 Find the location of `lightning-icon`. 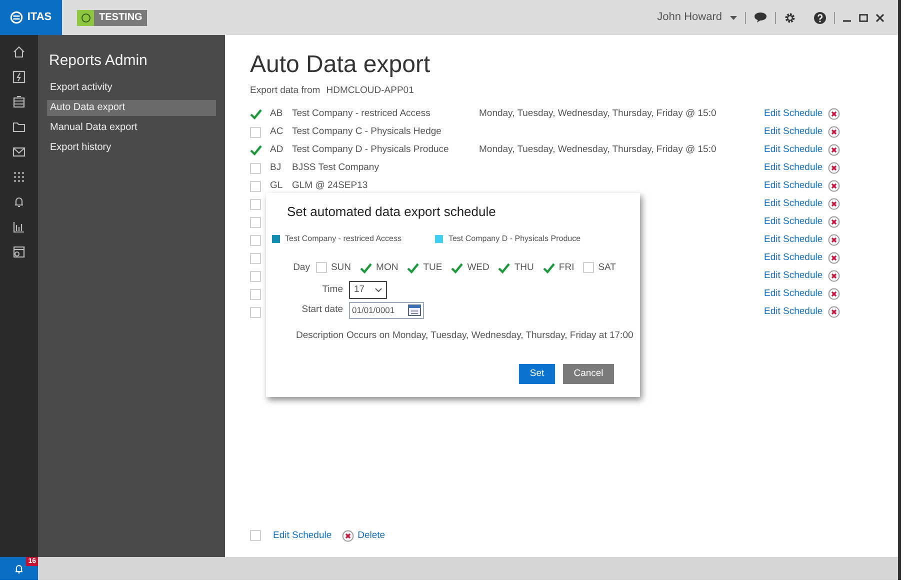

lightning-icon is located at coordinates (19, 77).